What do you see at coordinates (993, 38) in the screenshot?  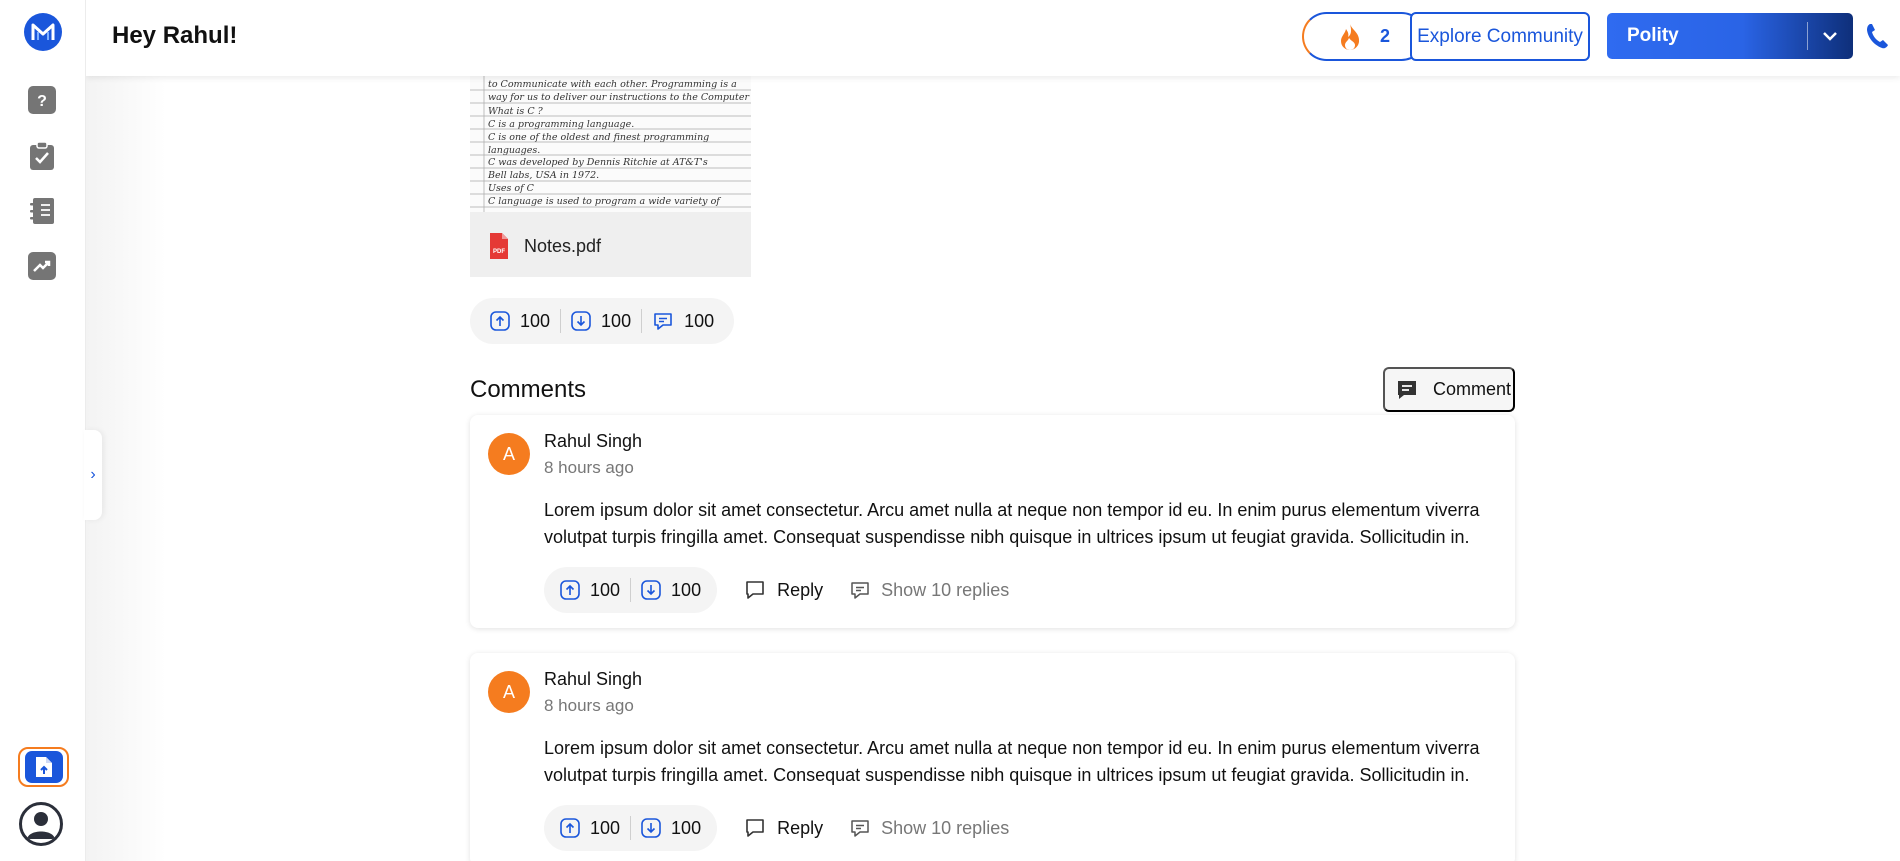 I see `top-header: Hey Rahul! 2 Explore Community Polity` at bounding box center [993, 38].